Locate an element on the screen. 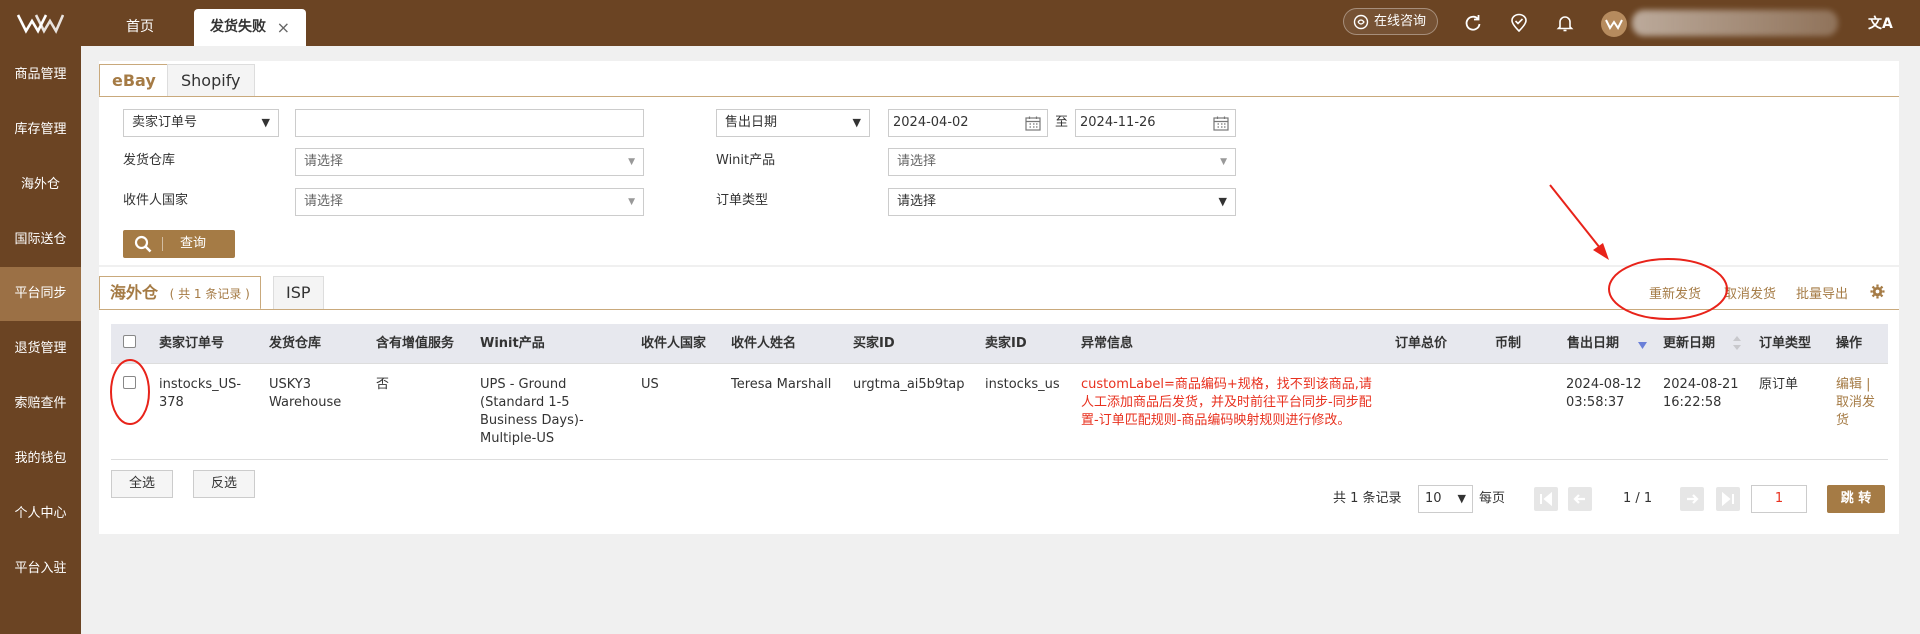 The width and height of the screenshot is (1920, 634). col-country: 收件人国家 is located at coordinates (673, 344).